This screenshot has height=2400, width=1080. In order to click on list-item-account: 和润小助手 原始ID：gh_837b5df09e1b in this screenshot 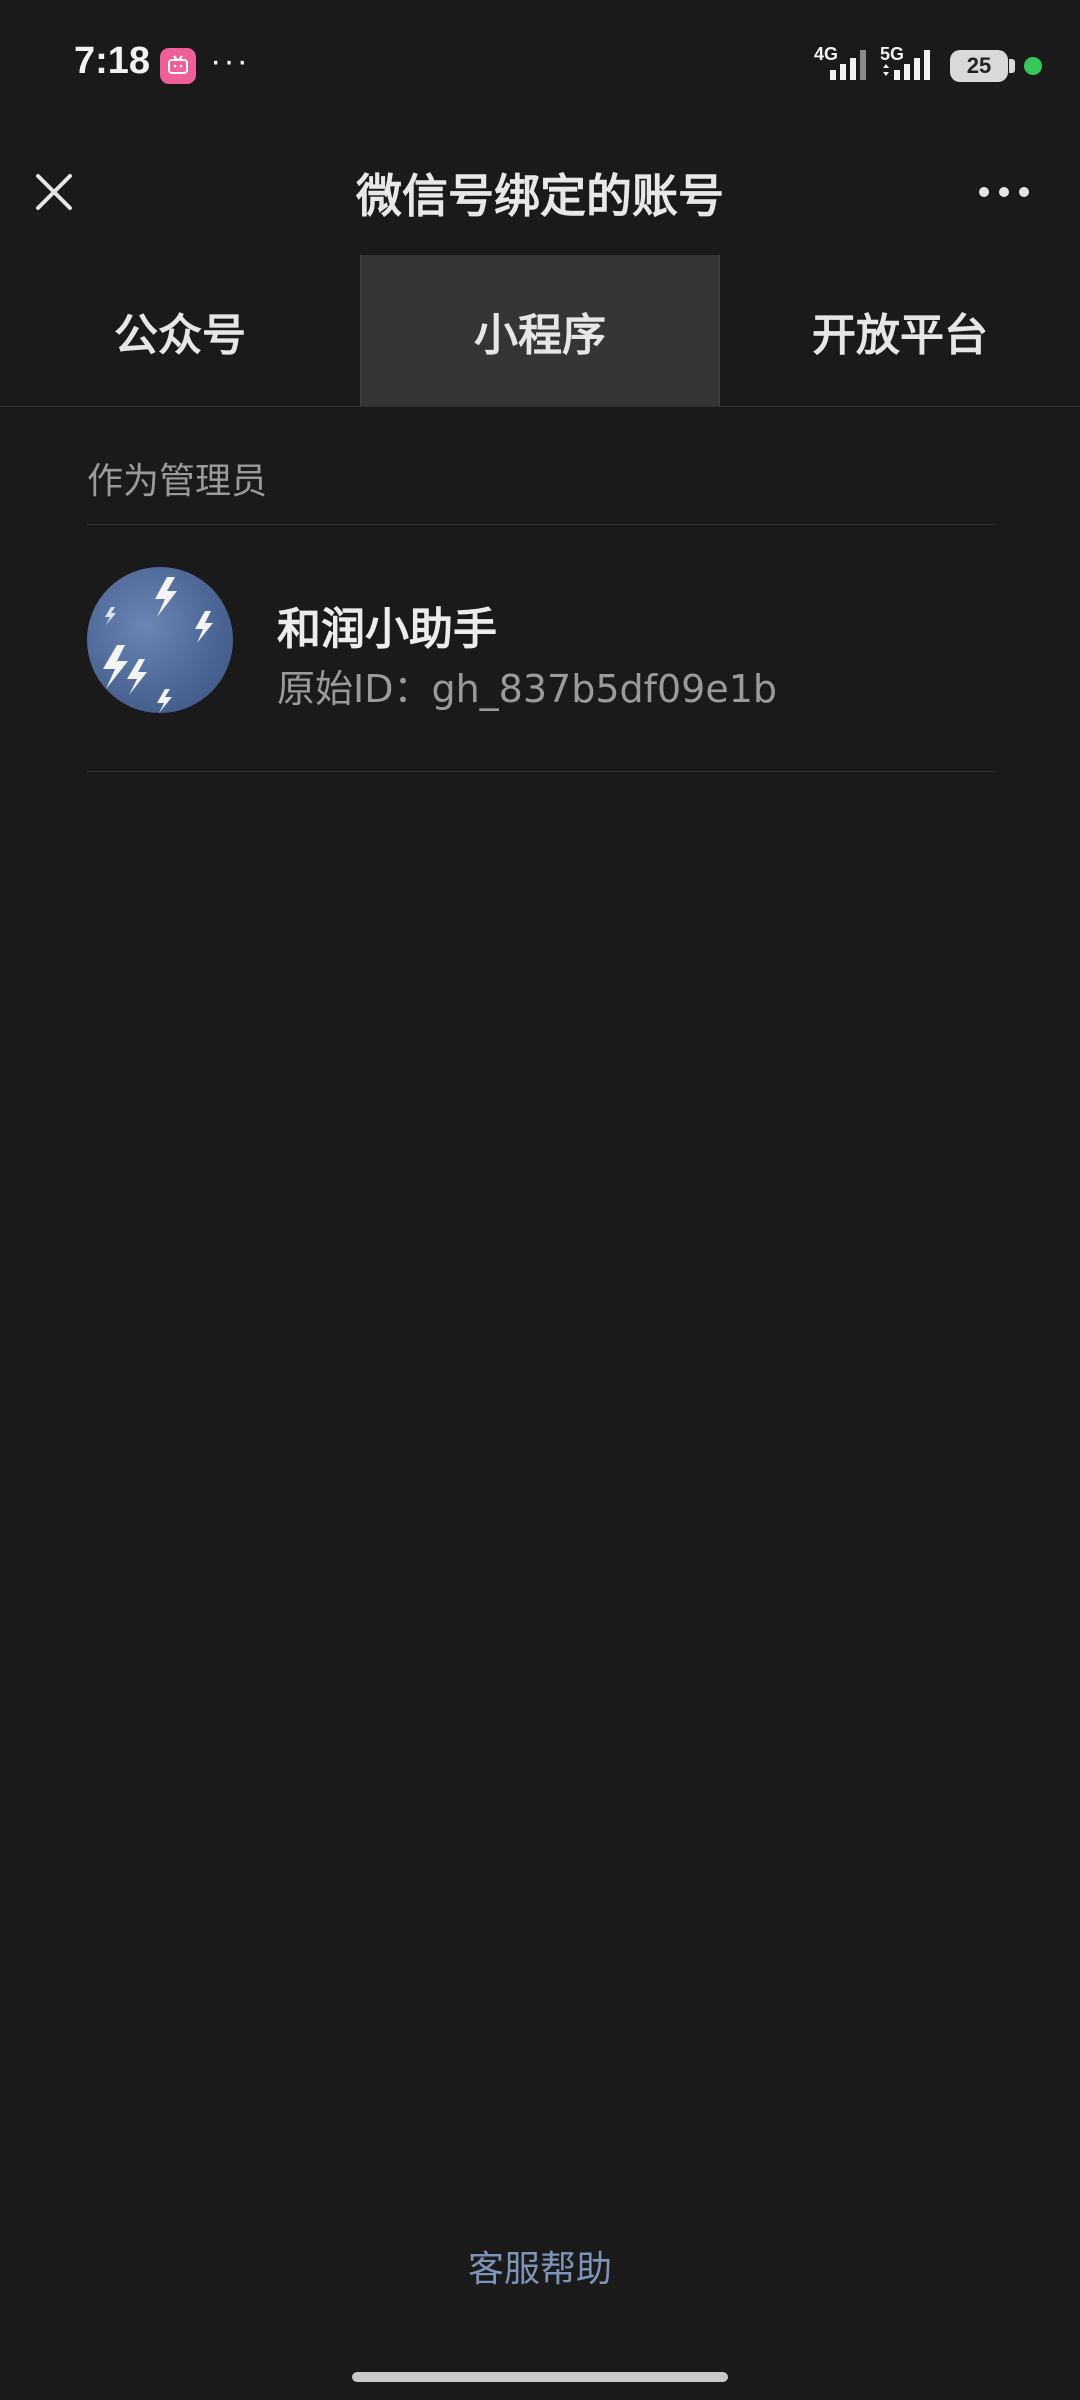, I will do `click(541, 648)`.